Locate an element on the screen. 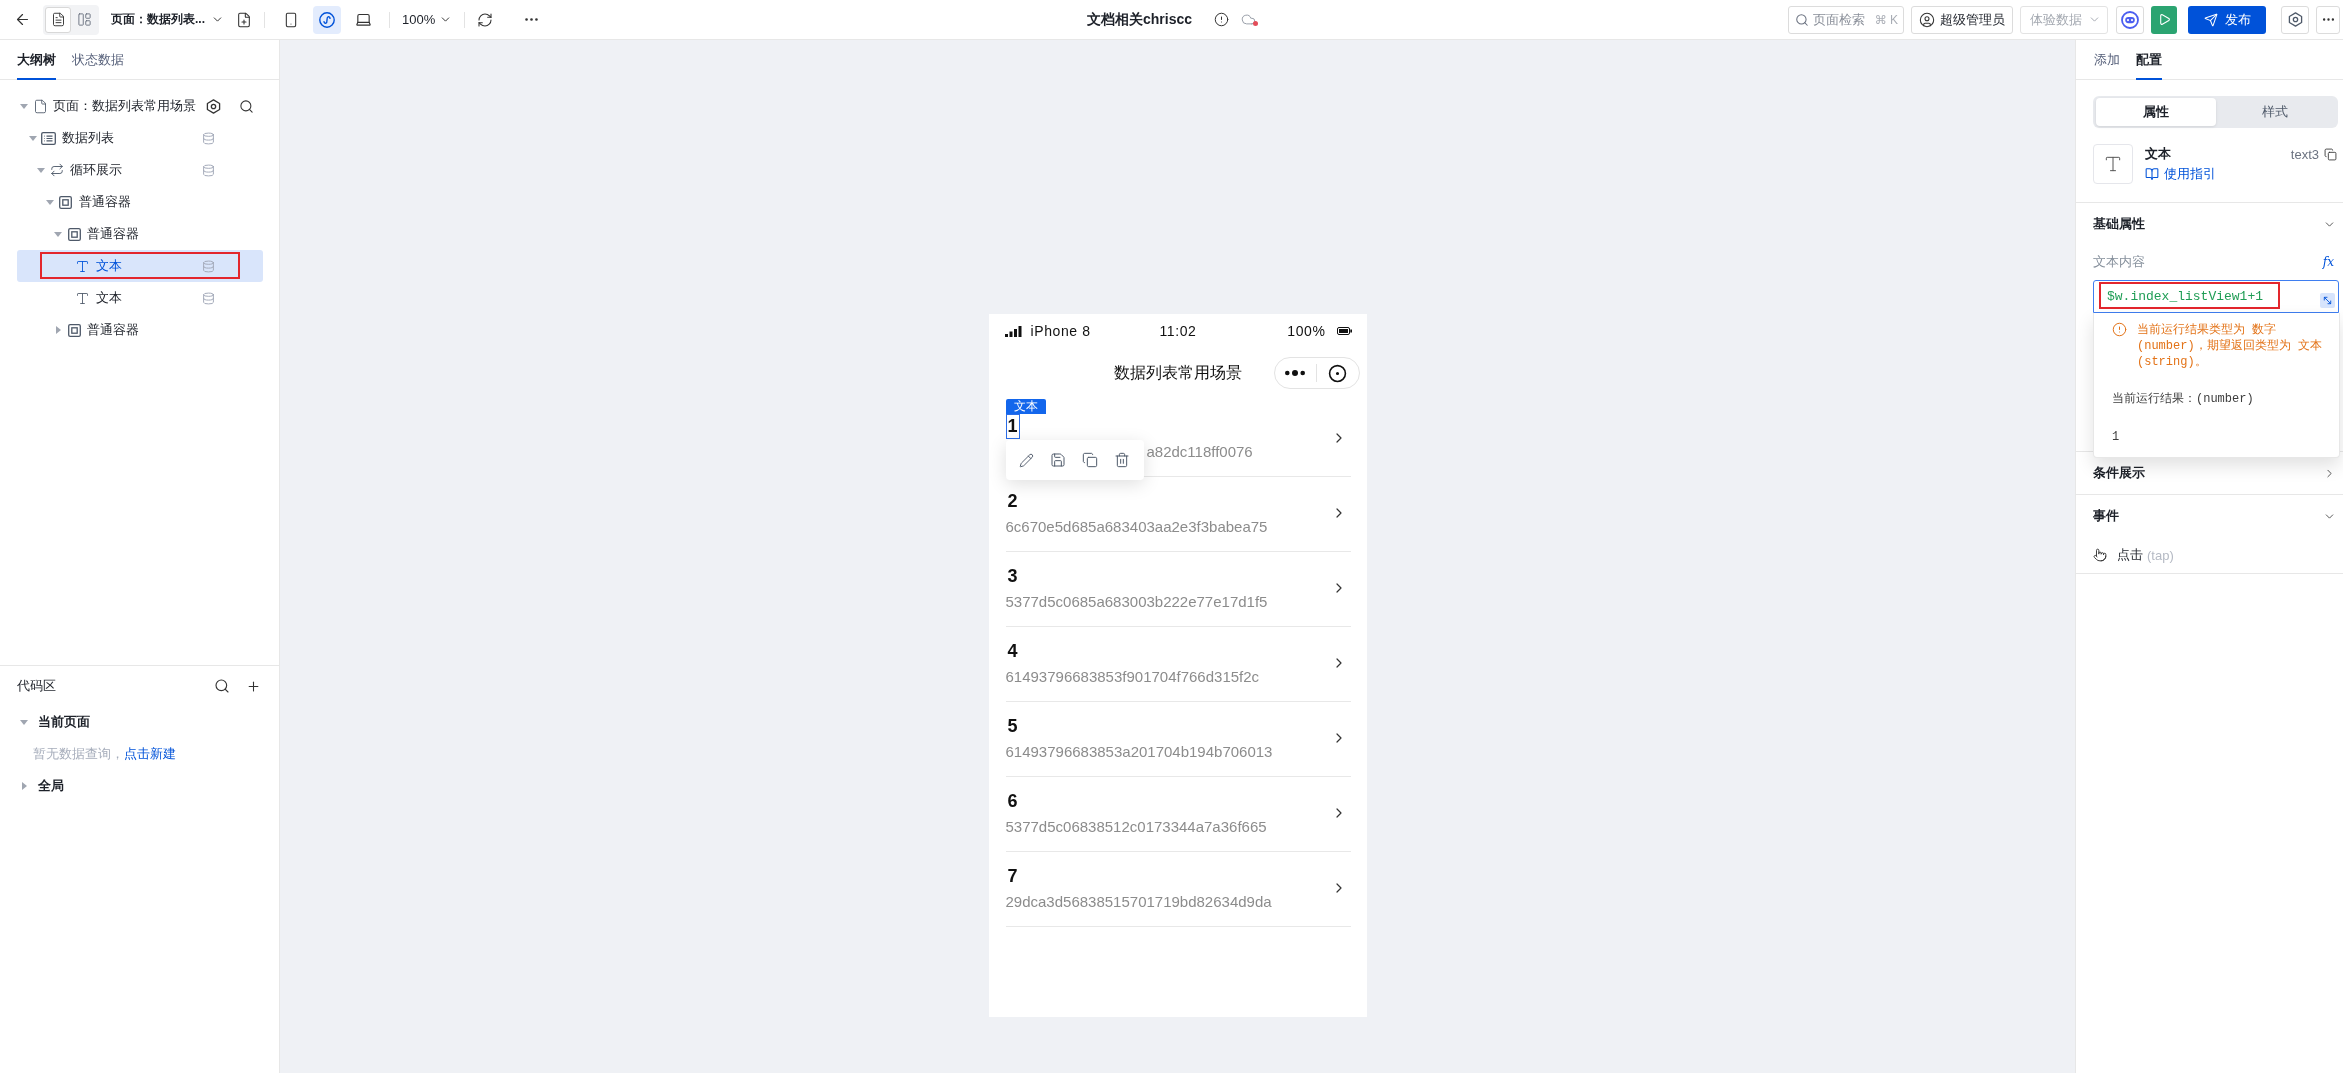  component-id: text3 is located at coordinates (2304, 154).